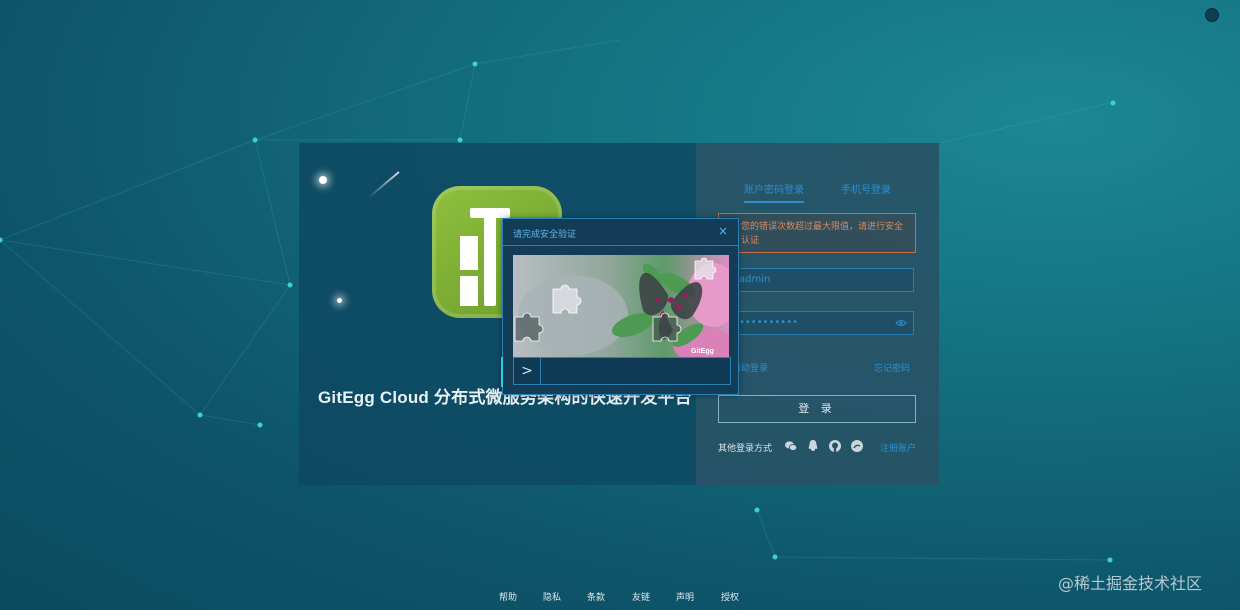 This screenshot has width=1240, height=610. Describe the element at coordinates (835, 446) in the screenshot. I see `github-icon` at that location.